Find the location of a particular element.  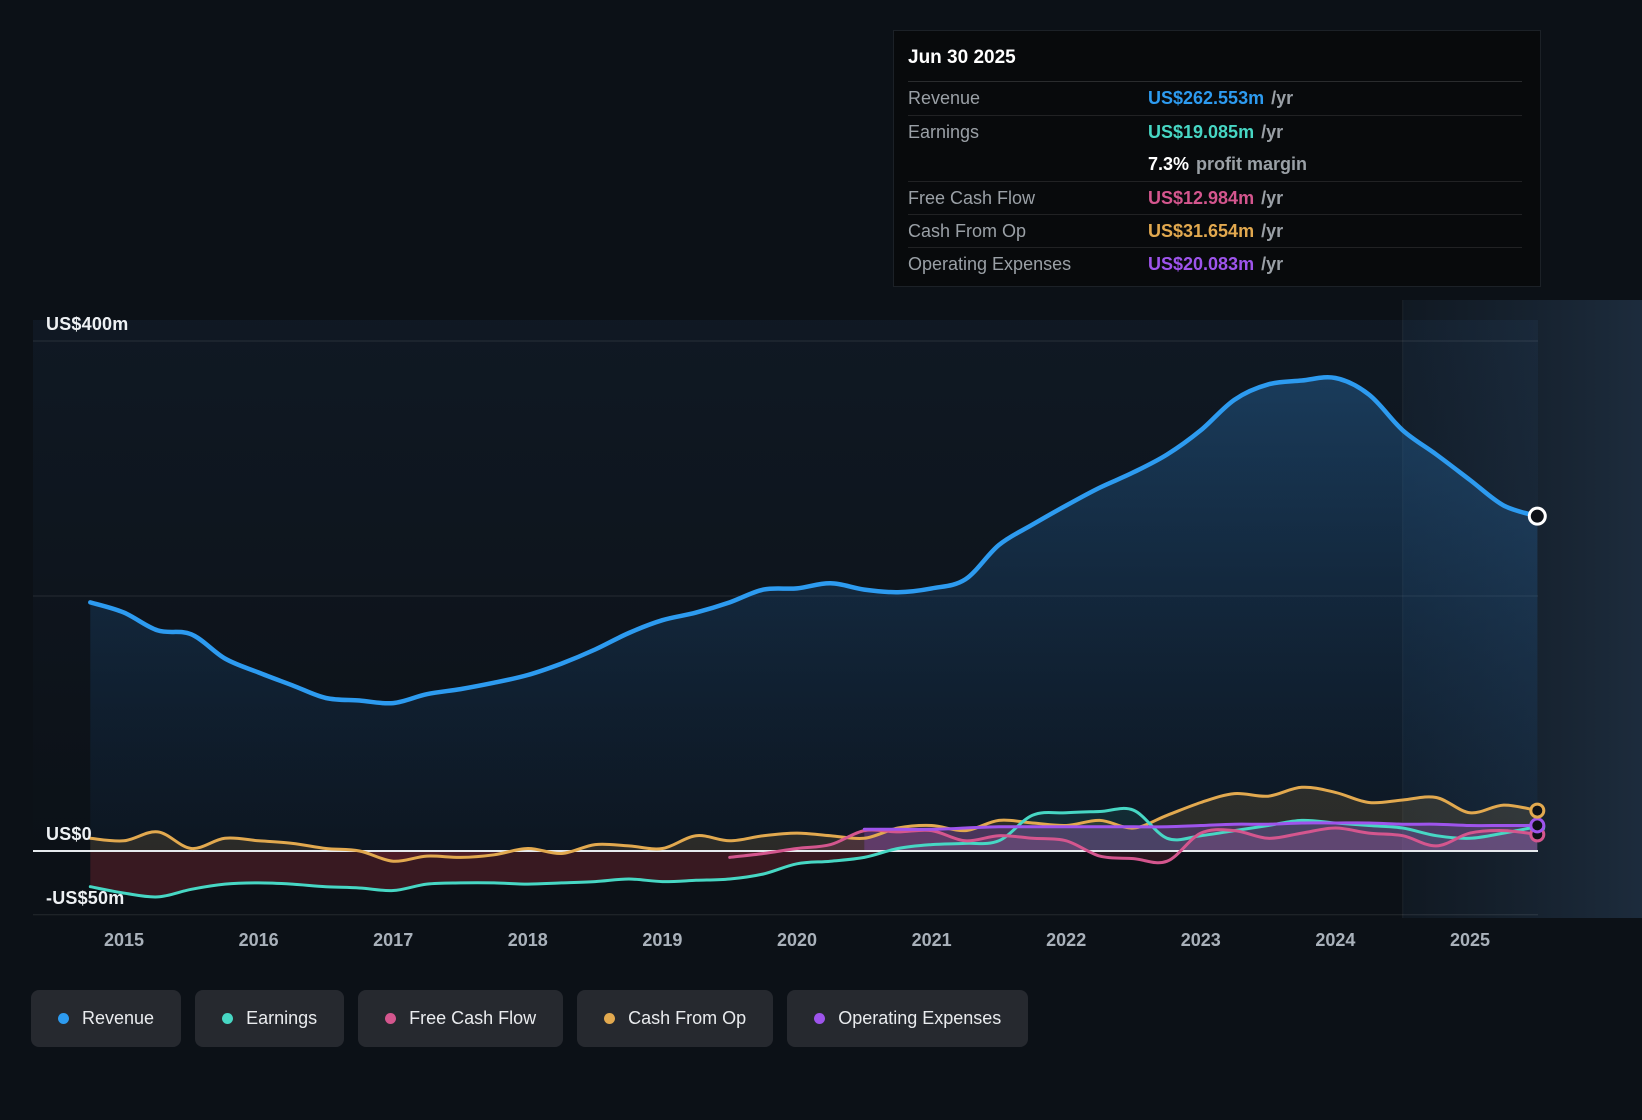

tooltip-row-revenue: Revenue US$262.553m/yr is located at coordinates (1215, 98).